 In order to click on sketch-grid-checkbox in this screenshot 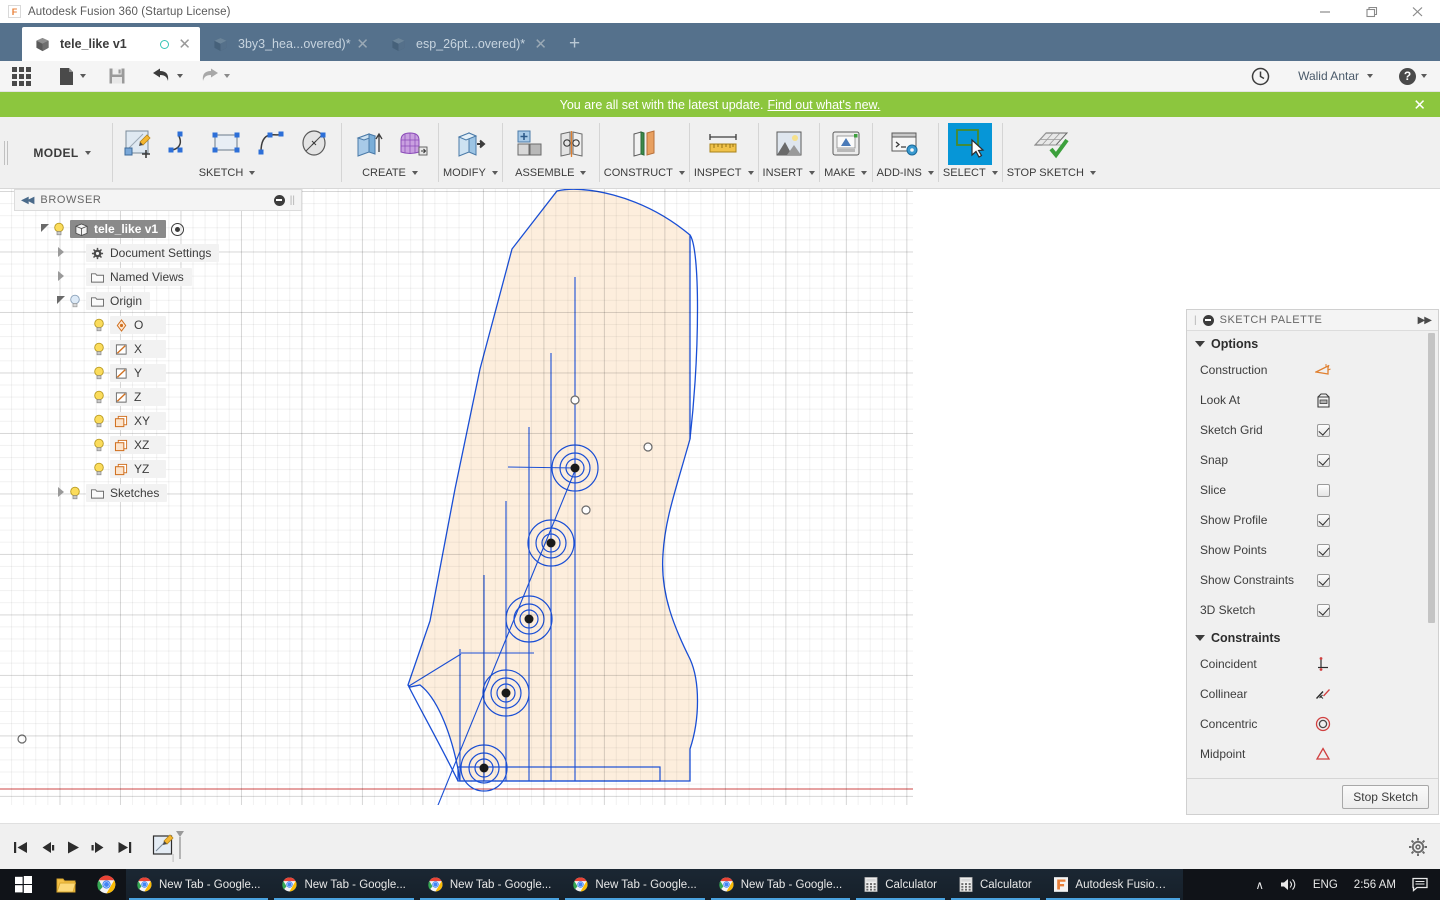, I will do `click(1323, 430)`.